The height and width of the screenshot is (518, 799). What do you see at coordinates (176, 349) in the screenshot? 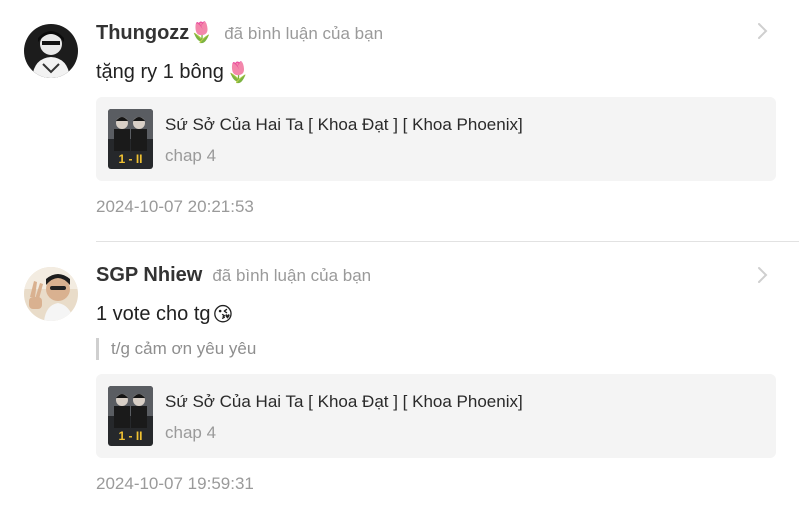
I see `quoted-reply: t/g cảm ơn yêu yêu` at bounding box center [176, 349].